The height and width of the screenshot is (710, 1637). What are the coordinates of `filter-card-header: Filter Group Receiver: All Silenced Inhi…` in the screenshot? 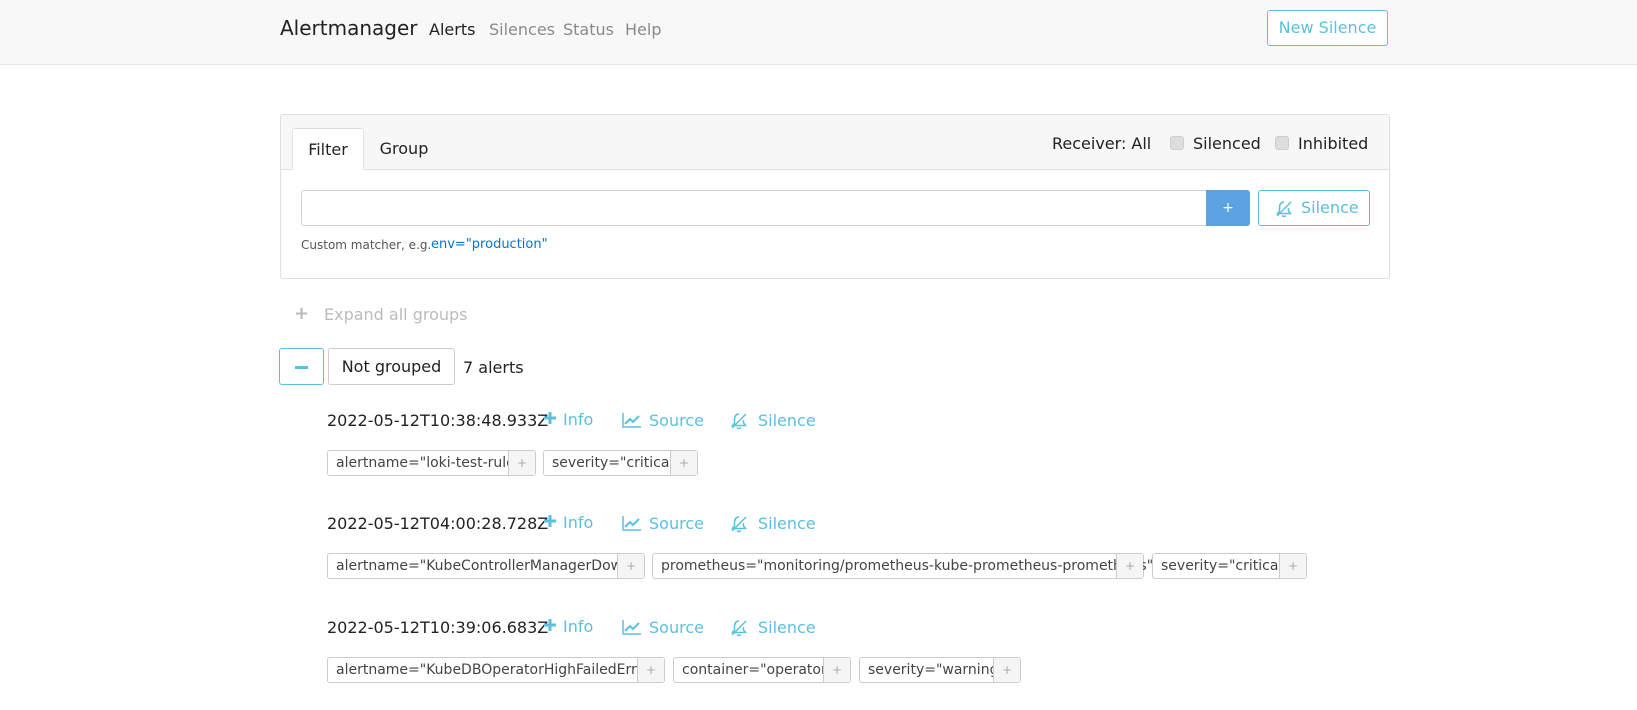 It's located at (835, 142).